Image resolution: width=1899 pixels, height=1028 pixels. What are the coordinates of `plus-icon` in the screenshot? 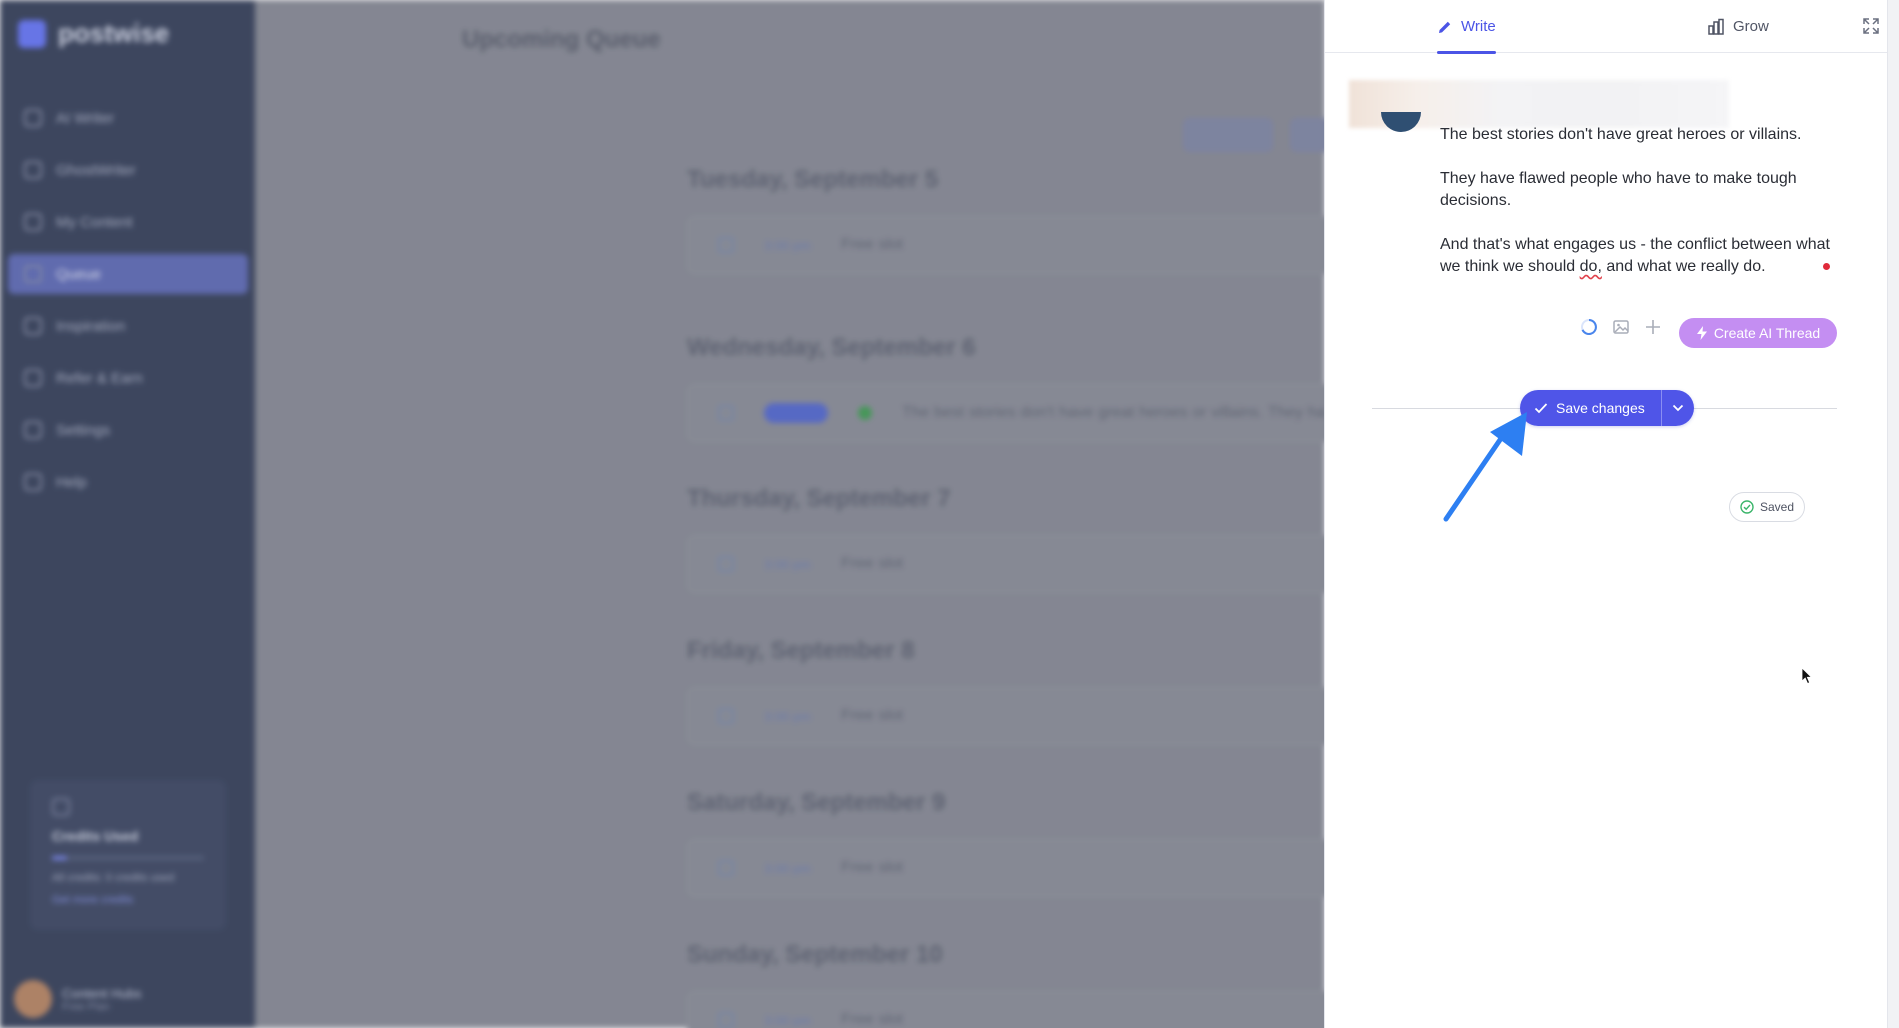 It's located at (1653, 327).